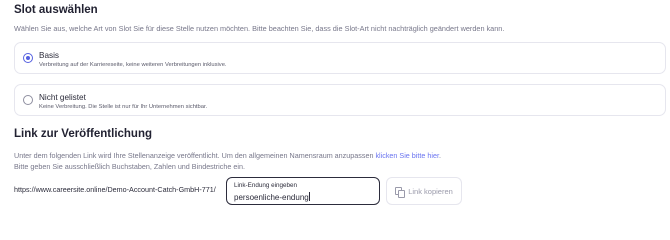 This screenshot has height=240, width=670. What do you see at coordinates (28, 100) in the screenshot?
I see `radio-nicht-gelistet` at bounding box center [28, 100].